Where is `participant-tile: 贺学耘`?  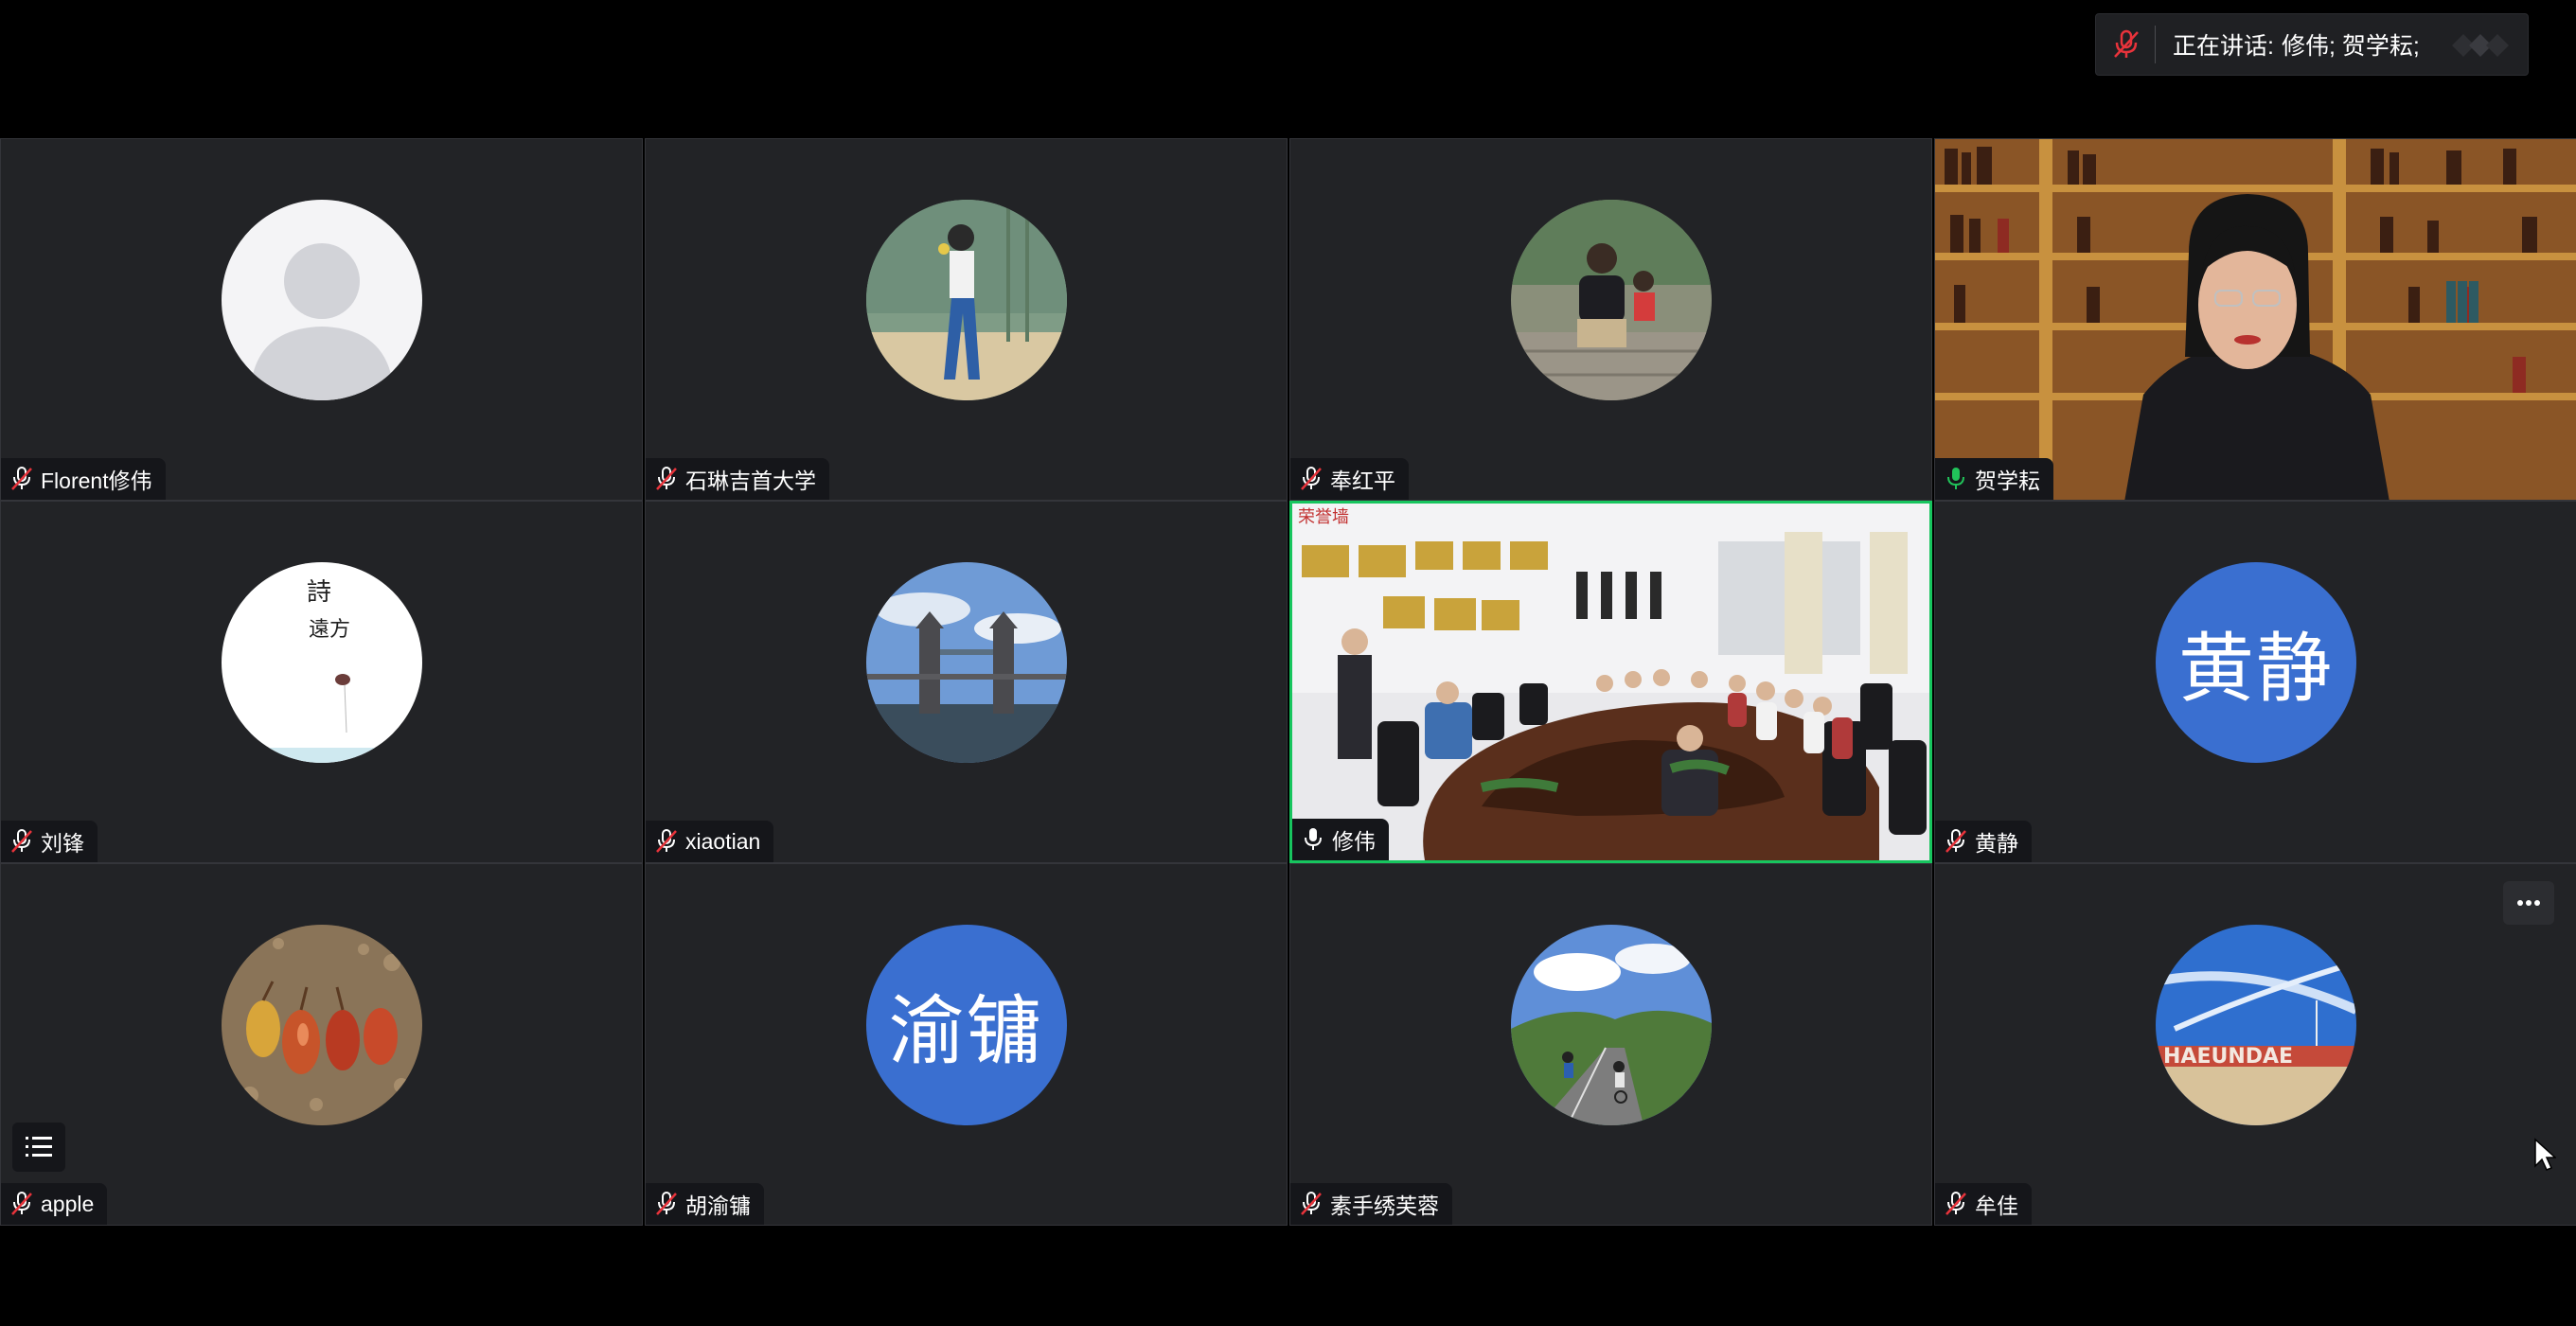 participant-tile: 贺学耘 is located at coordinates (2255, 319).